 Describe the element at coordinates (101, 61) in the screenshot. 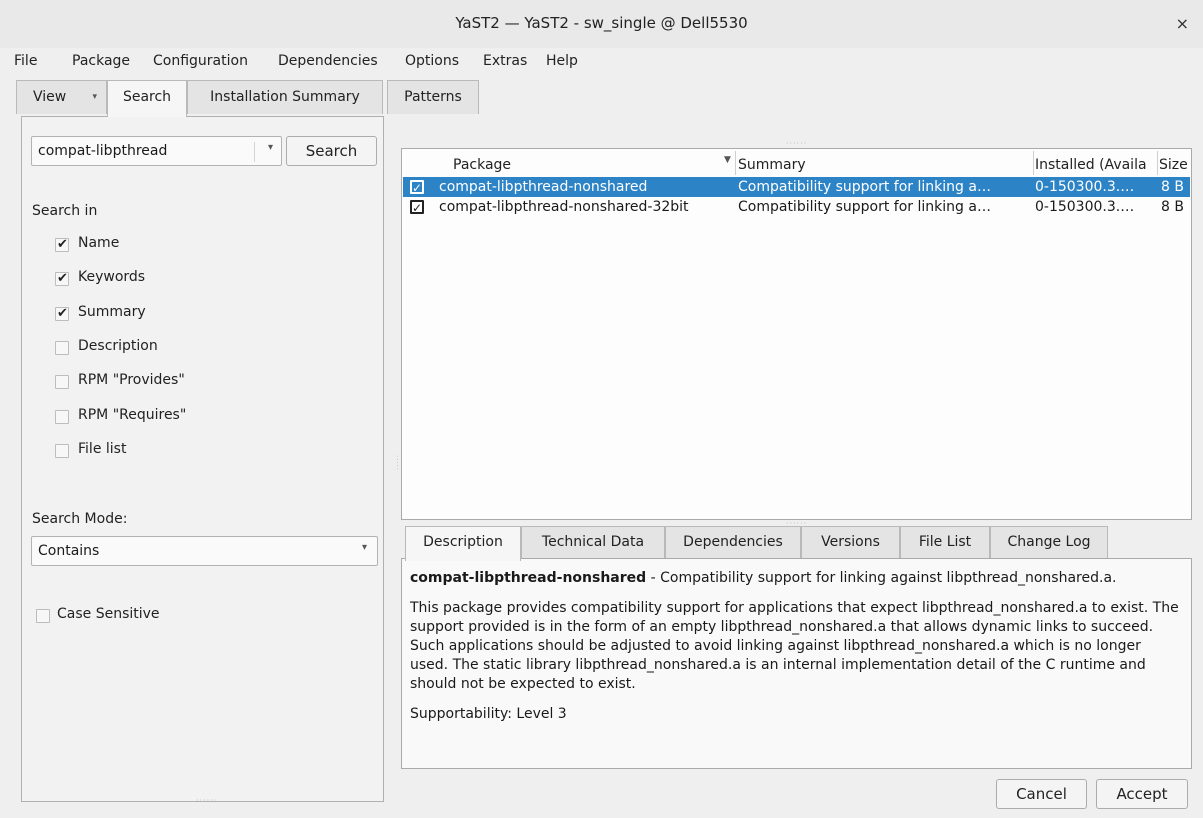

I see `menu-package: Package` at that location.